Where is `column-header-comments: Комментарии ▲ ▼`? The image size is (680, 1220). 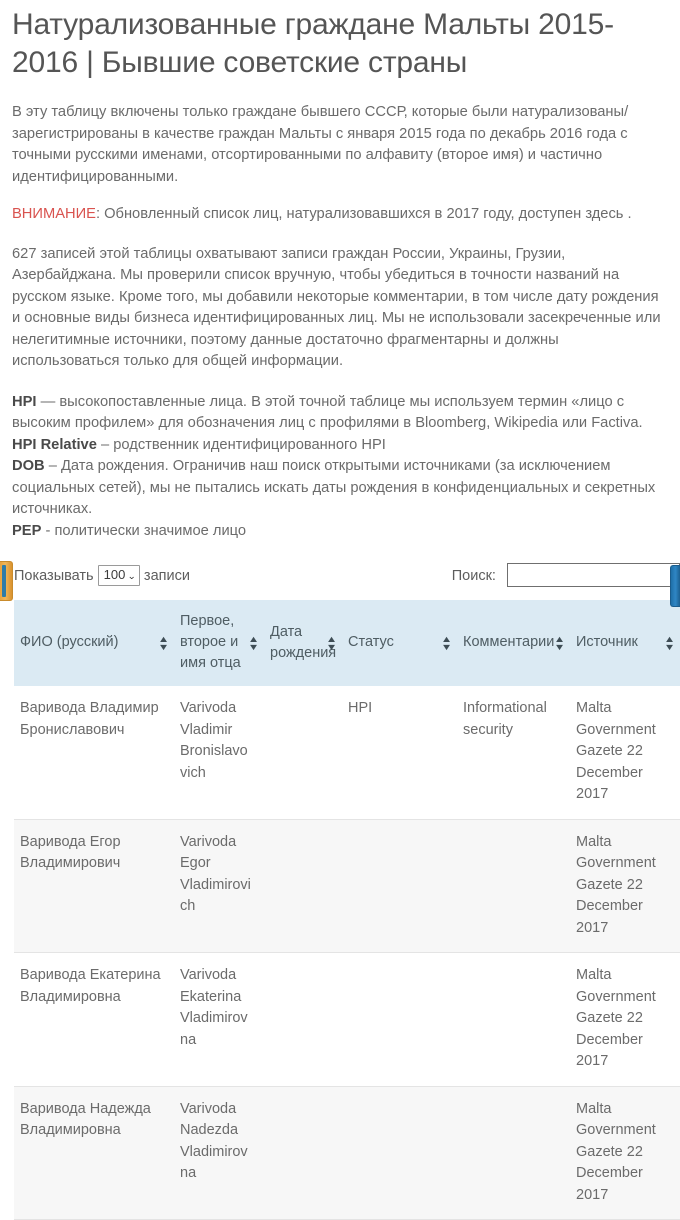
column-header-comments: Комментарии ▲ ▼ is located at coordinates (513, 643).